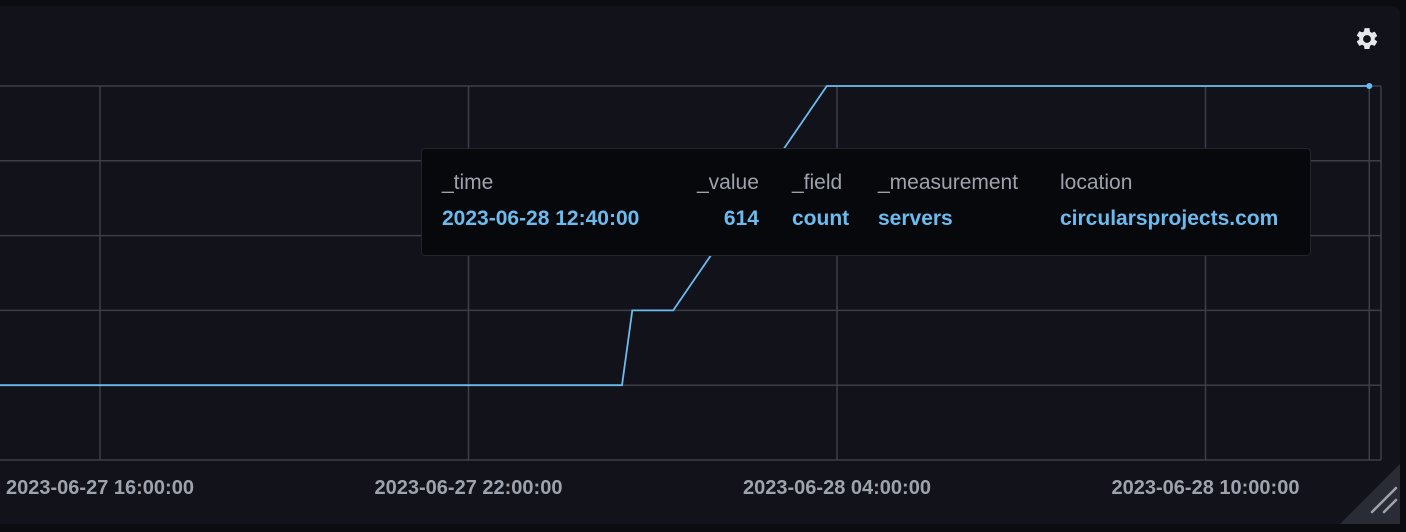  I want to click on x-tick-label: 2023-06-27 16:00:00, so click(100, 488).